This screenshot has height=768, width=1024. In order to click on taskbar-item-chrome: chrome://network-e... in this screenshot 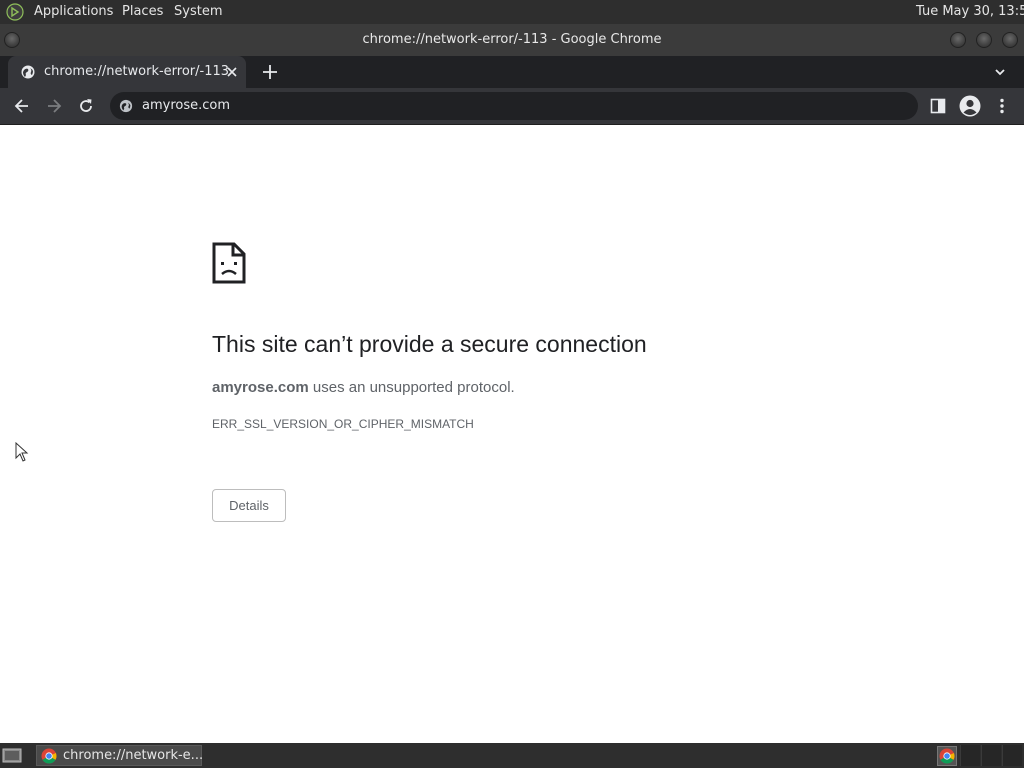, I will do `click(120, 755)`.